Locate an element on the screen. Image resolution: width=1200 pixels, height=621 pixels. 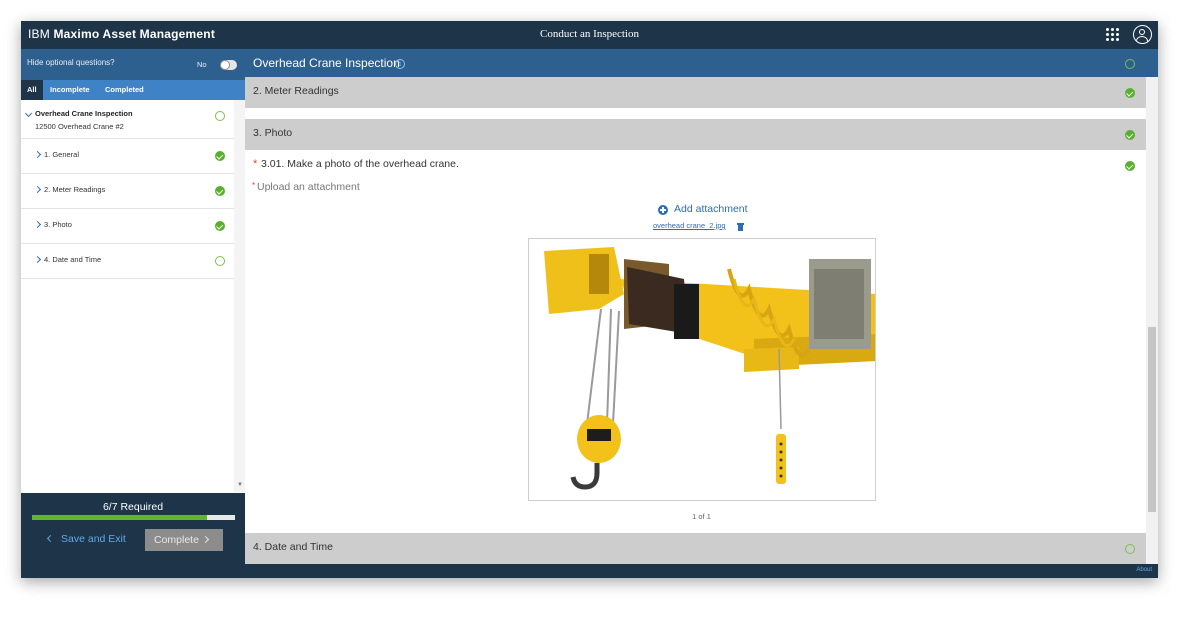
section-title: 3. Photo is located at coordinates (273, 133).